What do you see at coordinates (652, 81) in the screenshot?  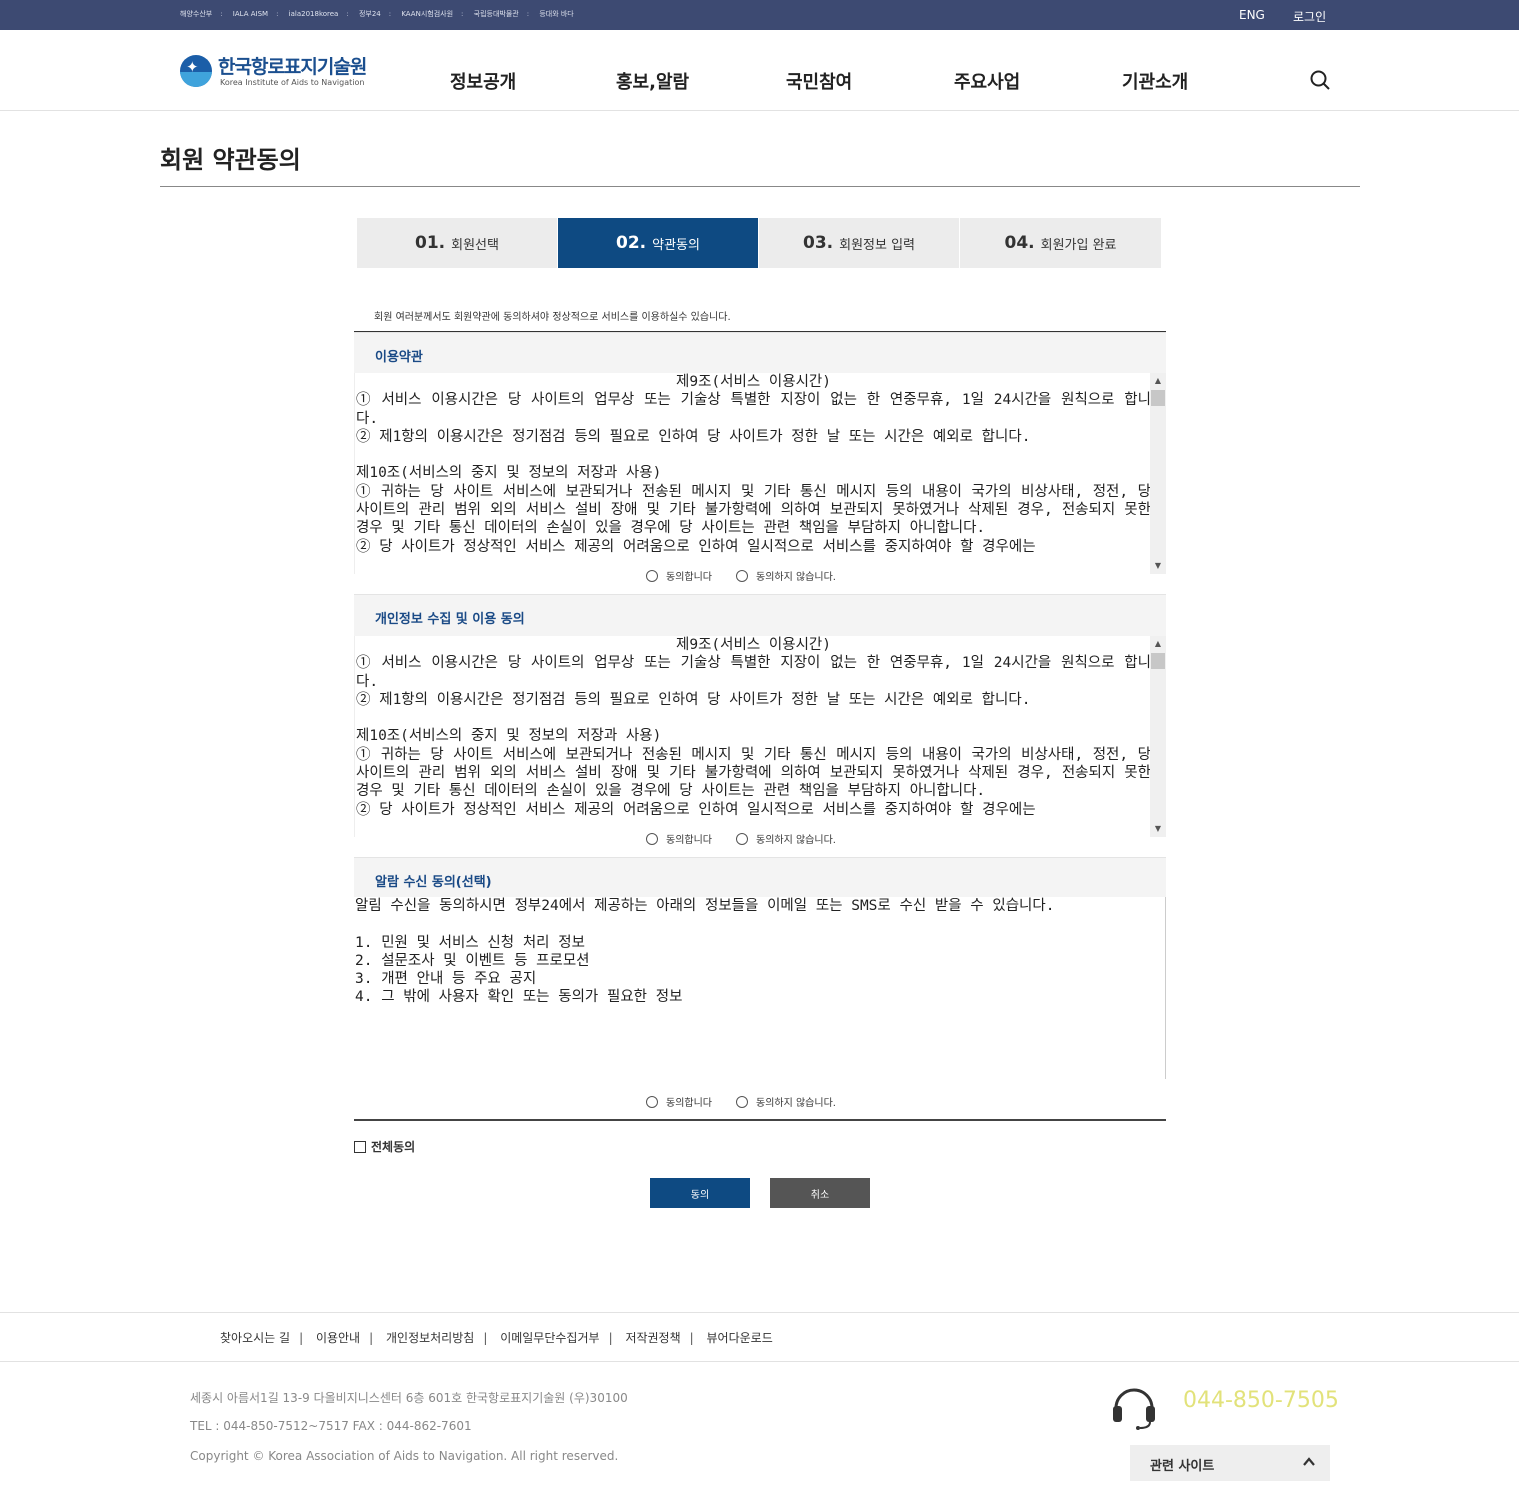 I see `nav-item-pr: 홍보,알람` at bounding box center [652, 81].